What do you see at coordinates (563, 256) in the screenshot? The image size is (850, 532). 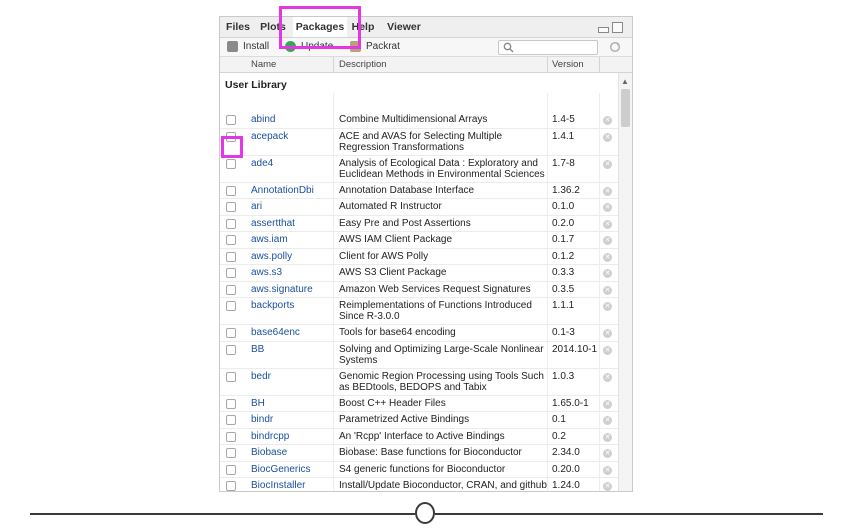 I see `package-version: 0.1.2` at bounding box center [563, 256].